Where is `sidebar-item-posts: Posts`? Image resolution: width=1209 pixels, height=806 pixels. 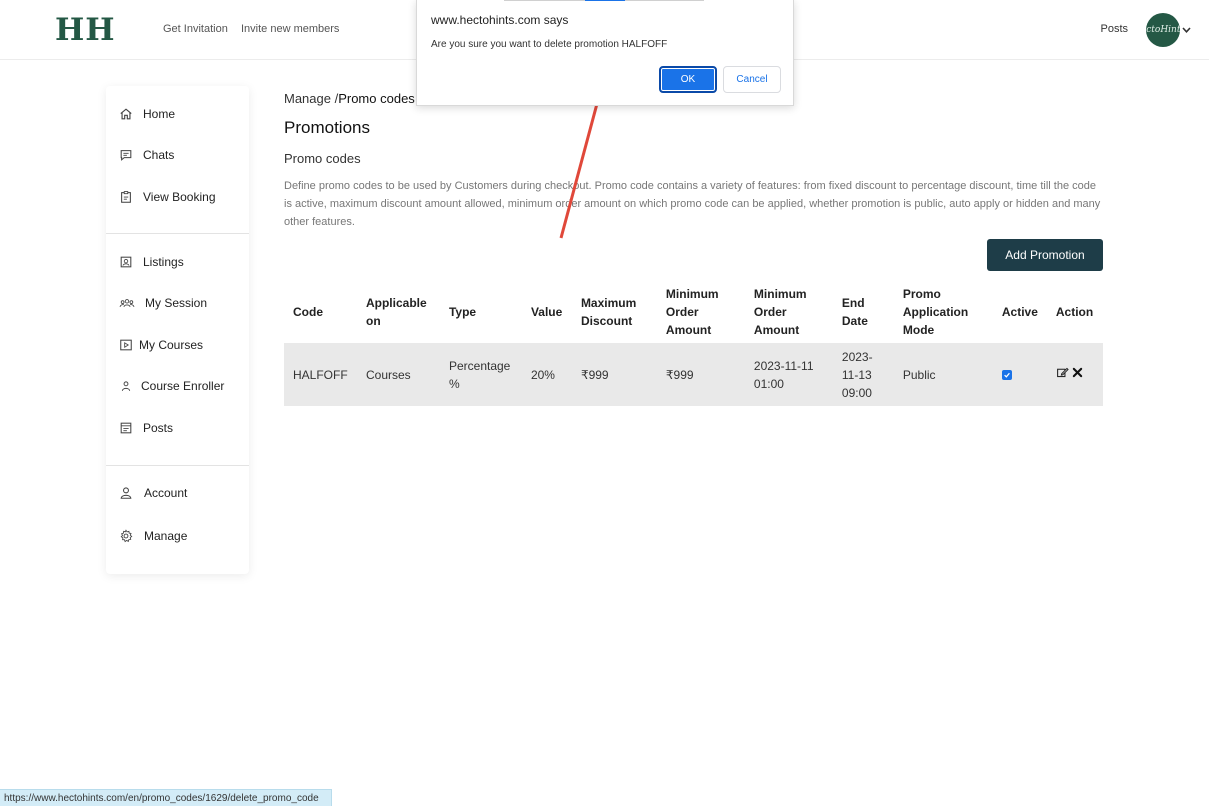 sidebar-item-posts: Posts is located at coordinates (146, 428).